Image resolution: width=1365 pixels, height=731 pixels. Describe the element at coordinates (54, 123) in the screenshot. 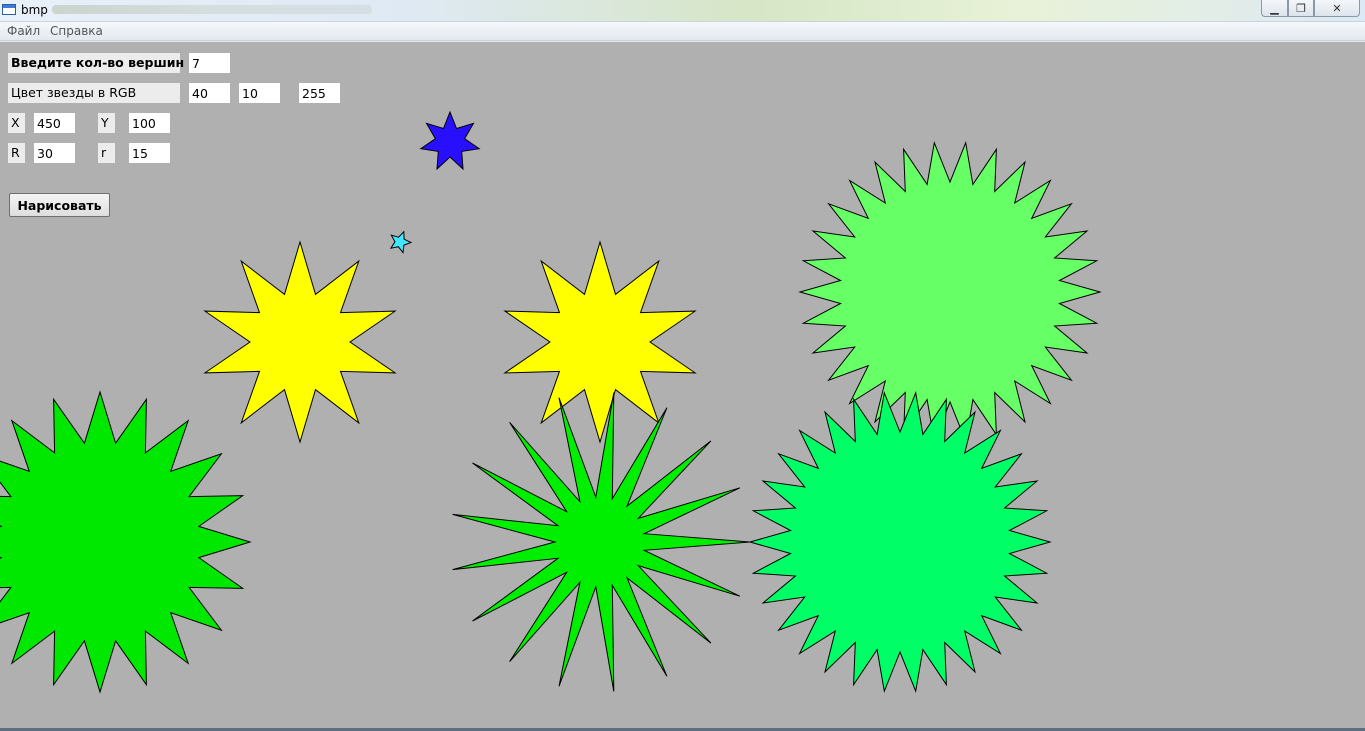

I see `x-input` at that location.